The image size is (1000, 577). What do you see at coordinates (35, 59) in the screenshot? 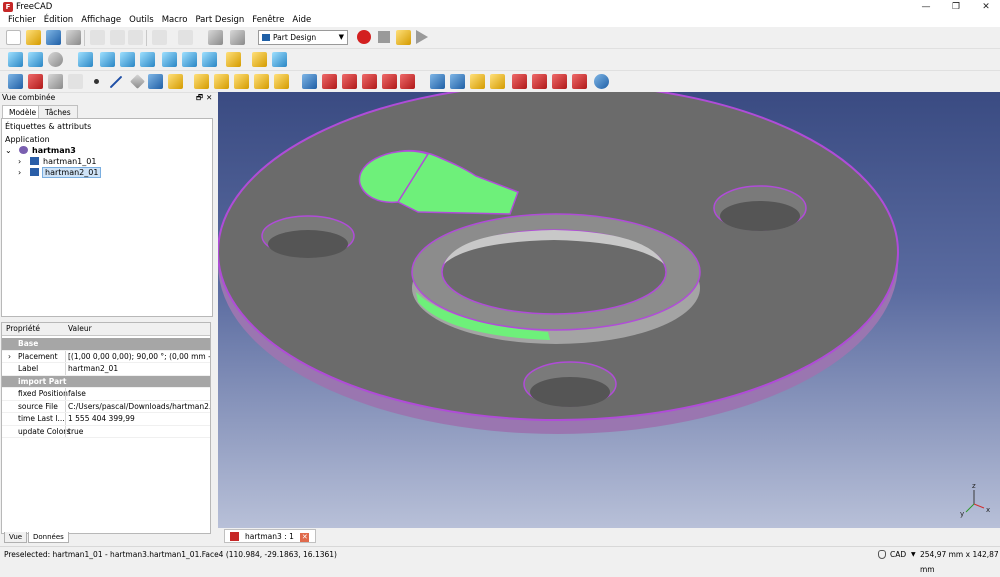
I see `fit-selection-icon` at bounding box center [35, 59].